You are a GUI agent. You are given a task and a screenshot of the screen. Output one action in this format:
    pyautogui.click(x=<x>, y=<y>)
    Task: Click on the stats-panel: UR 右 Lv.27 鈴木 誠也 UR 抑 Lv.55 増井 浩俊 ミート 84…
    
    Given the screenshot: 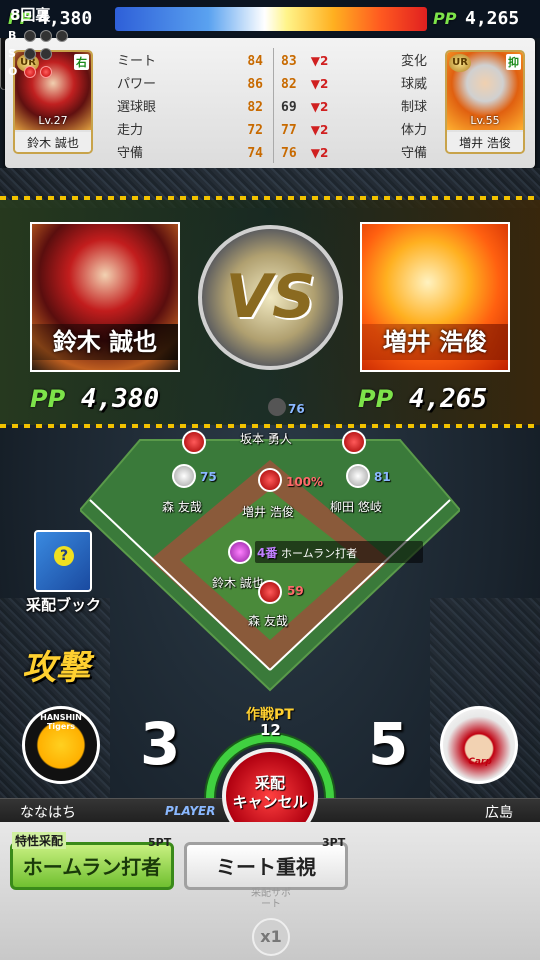 What is the action you would take?
    pyautogui.click(x=270, y=103)
    